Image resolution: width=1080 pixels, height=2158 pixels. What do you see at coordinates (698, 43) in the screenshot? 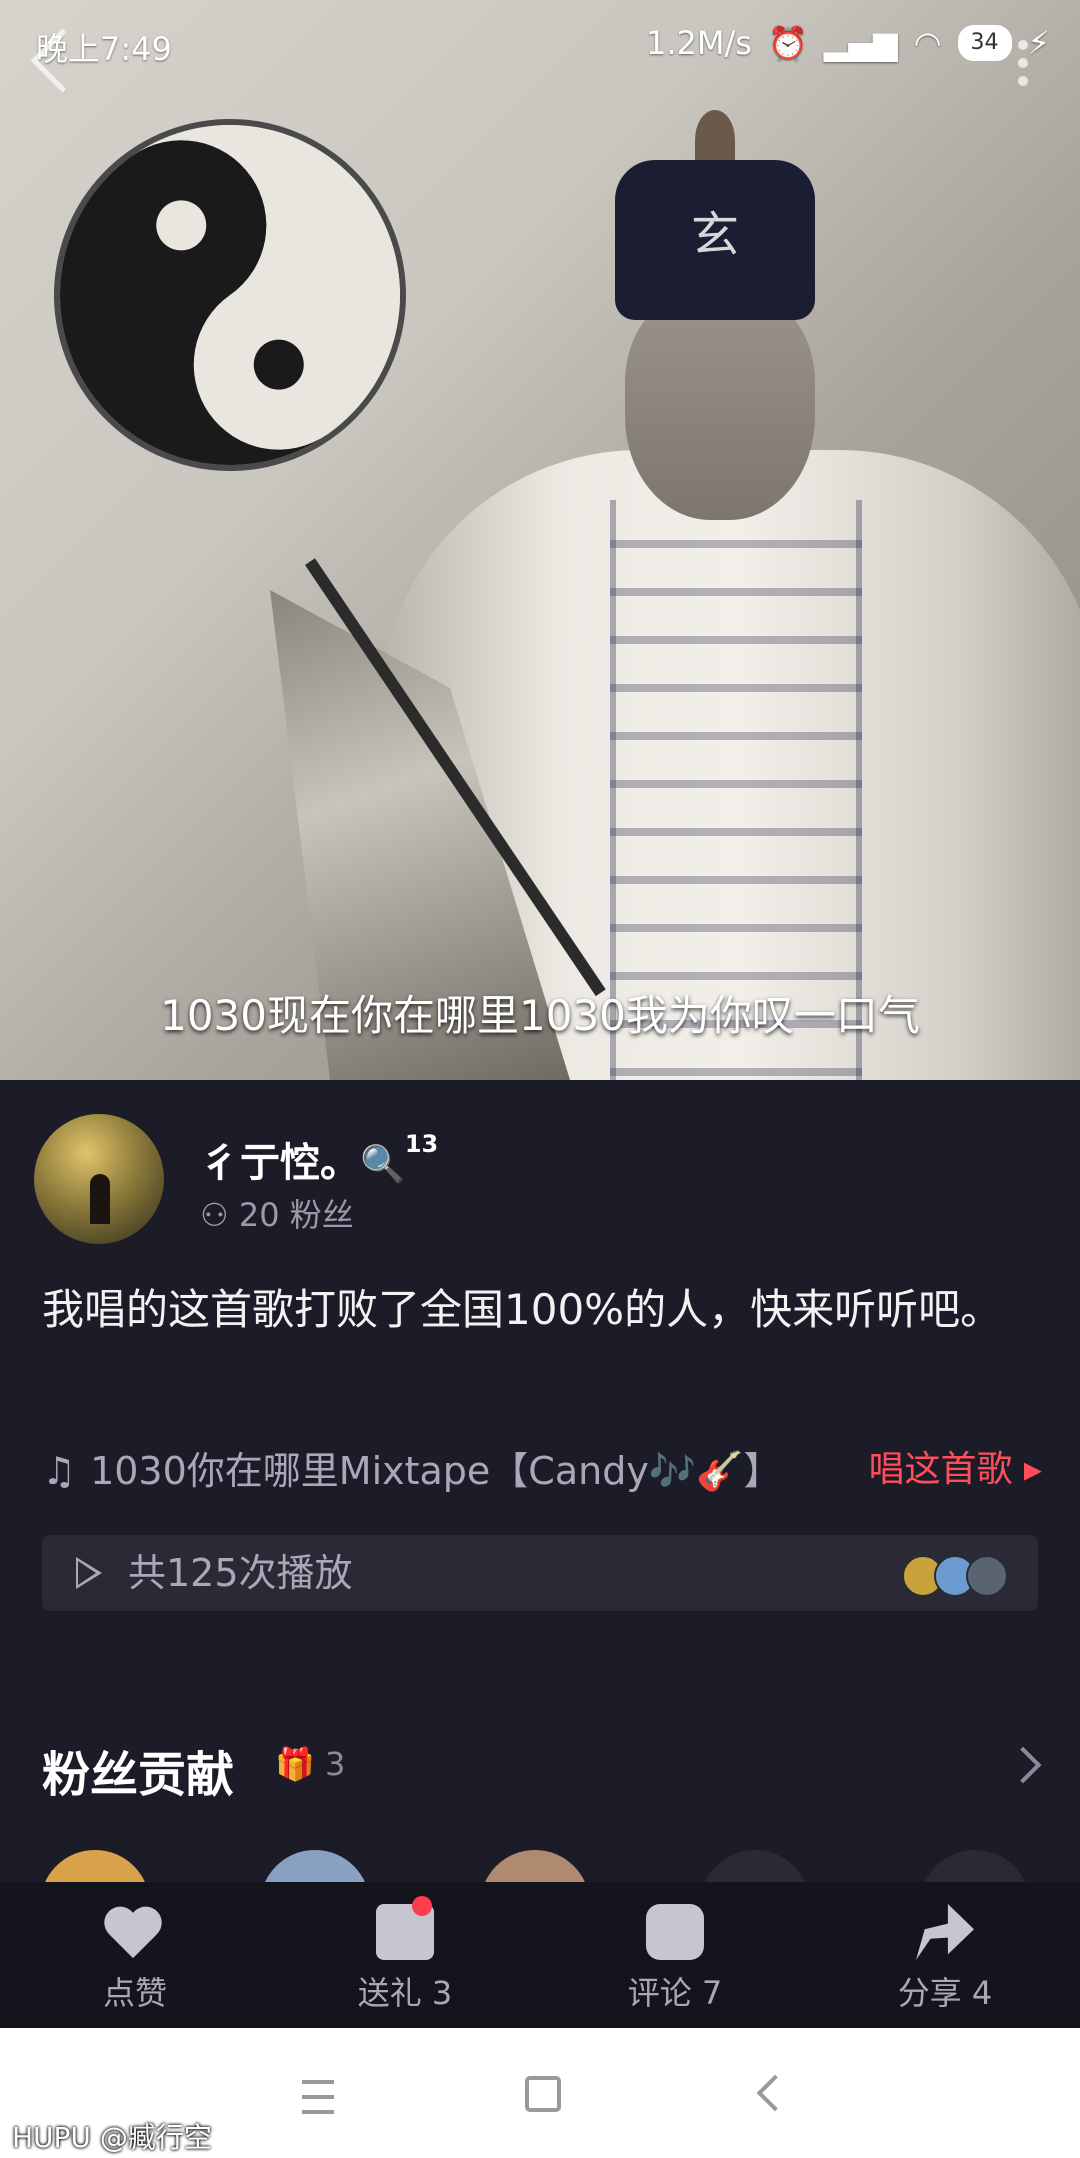
I see `network-speed: 1.2M/s` at bounding box center [698, 43].